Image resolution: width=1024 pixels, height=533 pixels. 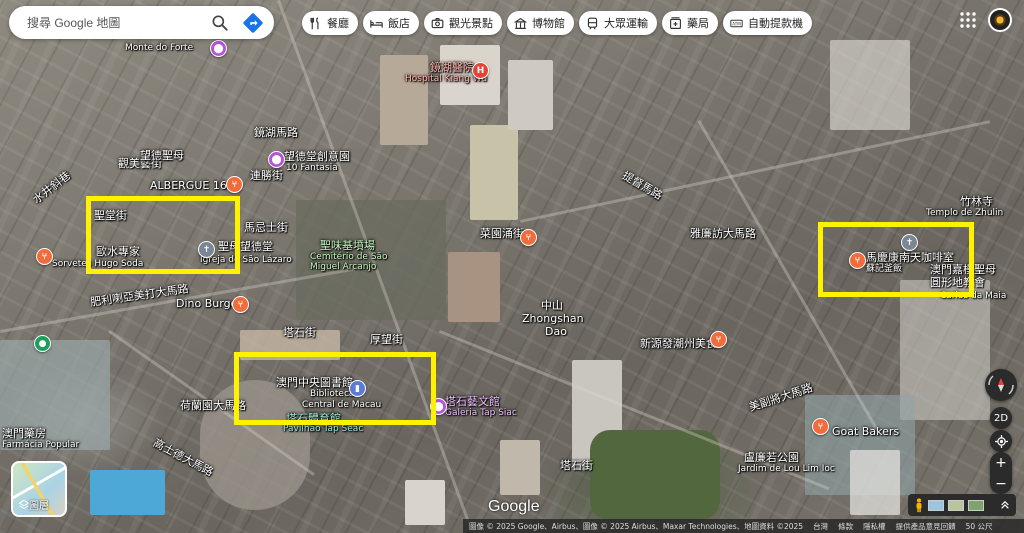 I want to click on road-label: 水井斜巷, so click(x=52, y=187).